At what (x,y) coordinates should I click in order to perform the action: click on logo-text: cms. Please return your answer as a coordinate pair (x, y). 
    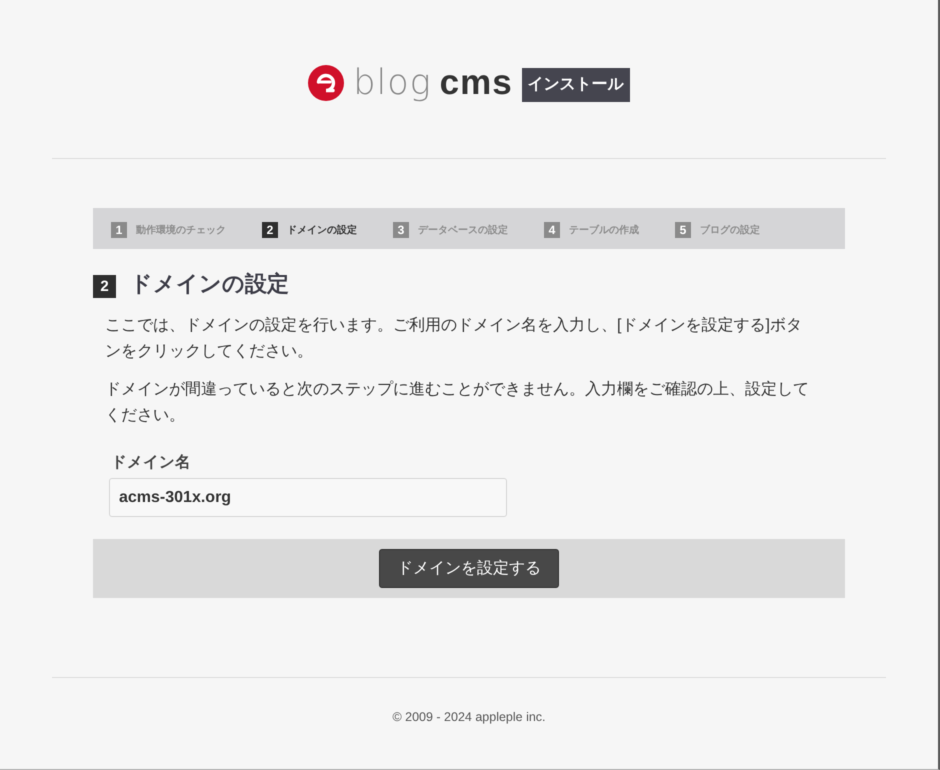
    Looking at the image, I should click on (476, 83).